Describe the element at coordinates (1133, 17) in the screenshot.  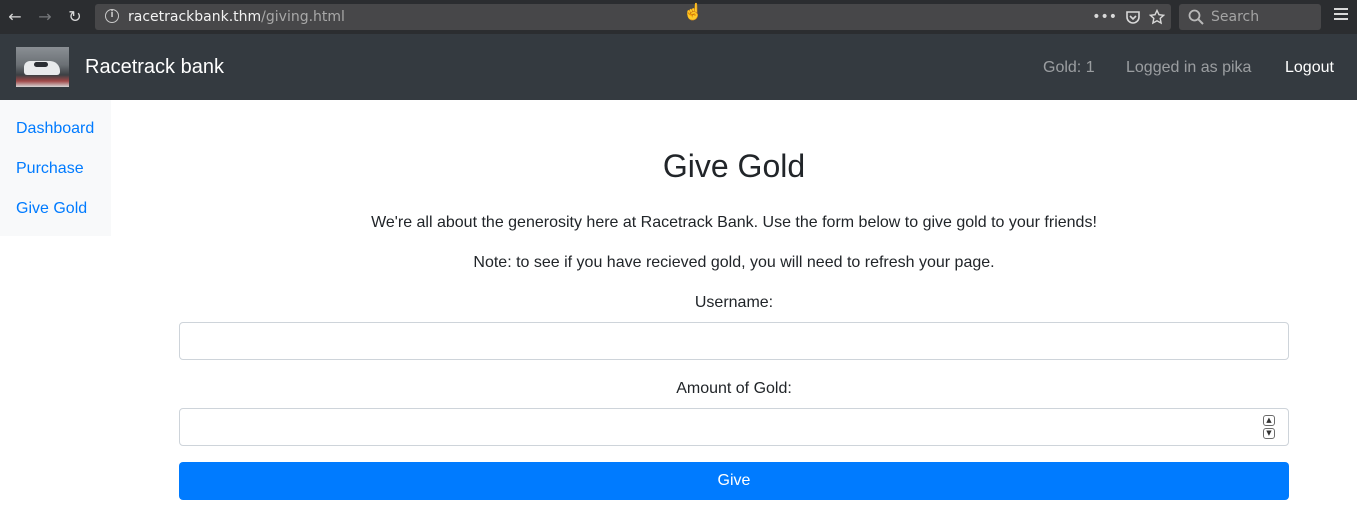
I see `pocket-icon` at that location.